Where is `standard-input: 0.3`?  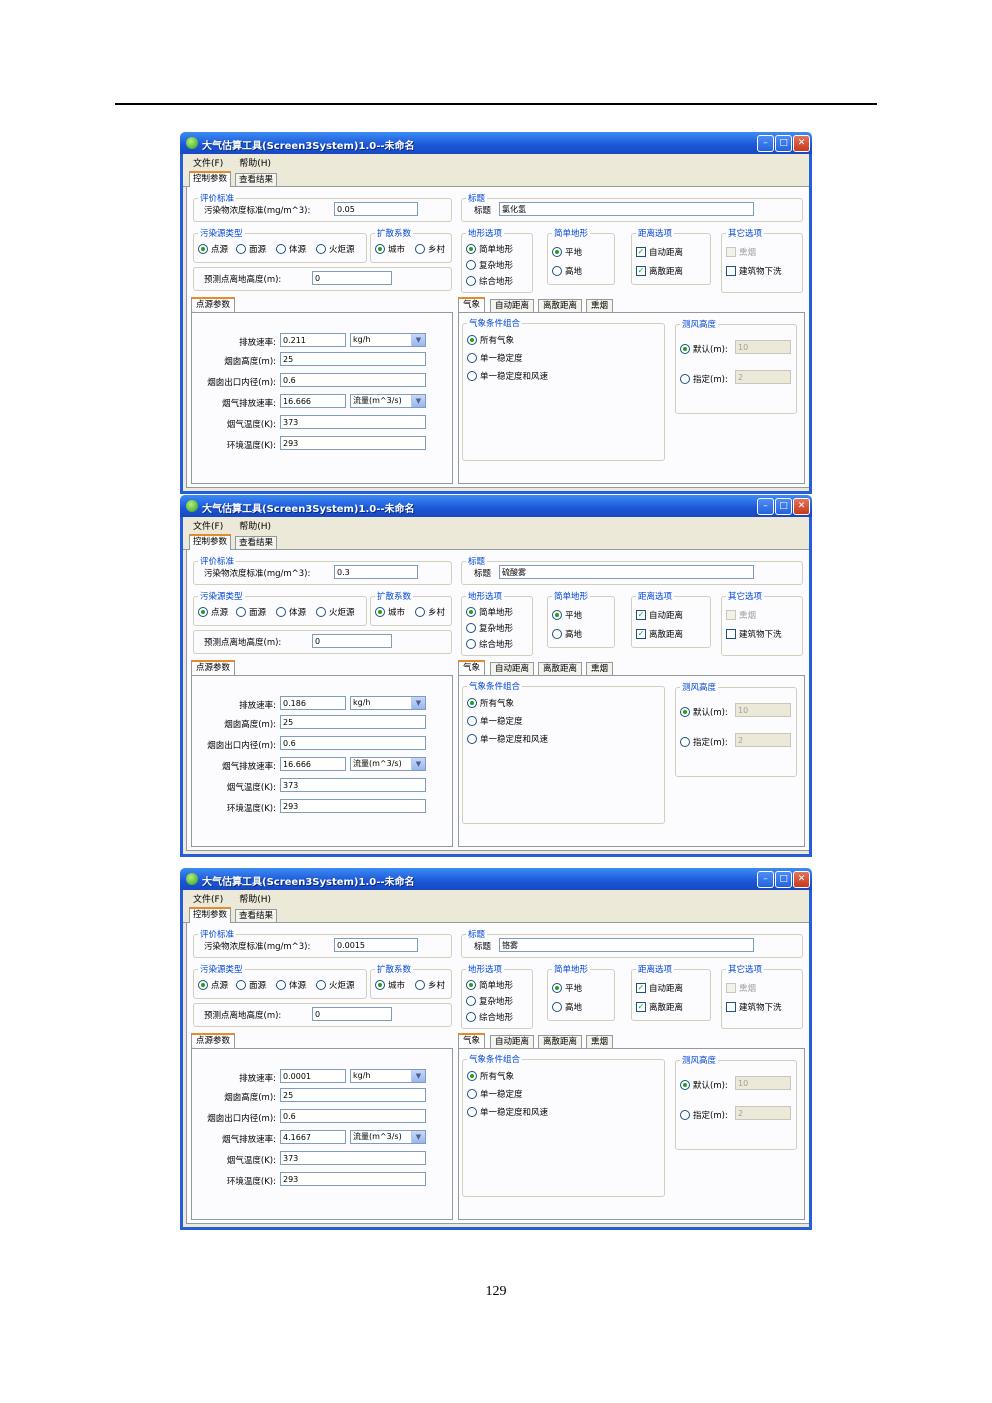 standard-input: 0.3 is located at coordinates (376, 572).